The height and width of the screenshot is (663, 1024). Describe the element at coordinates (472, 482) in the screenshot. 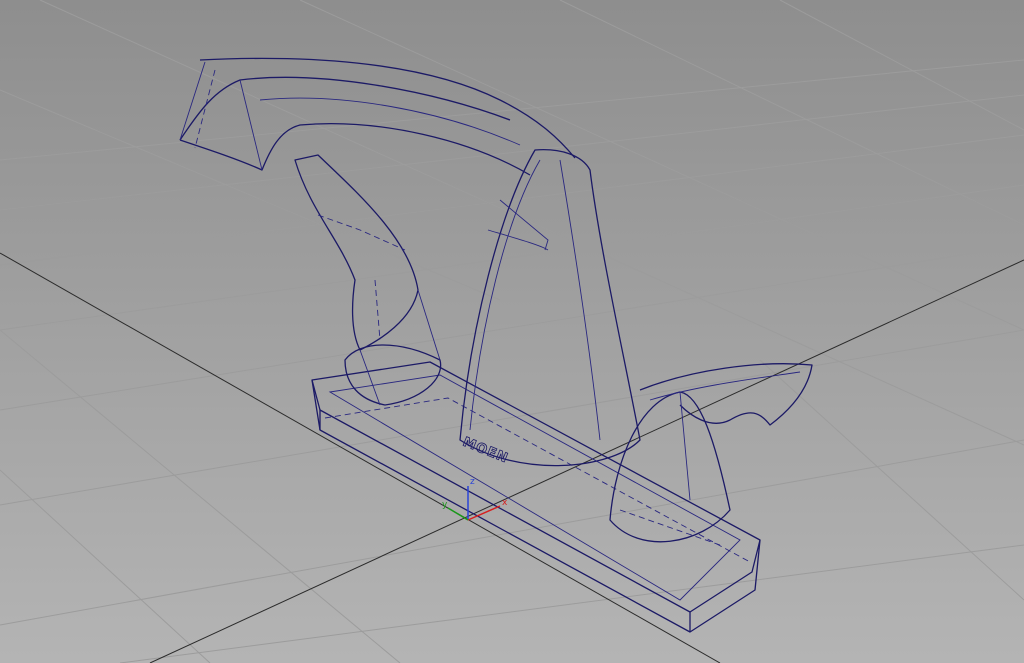

I see `z-axis-label: z` at that location.